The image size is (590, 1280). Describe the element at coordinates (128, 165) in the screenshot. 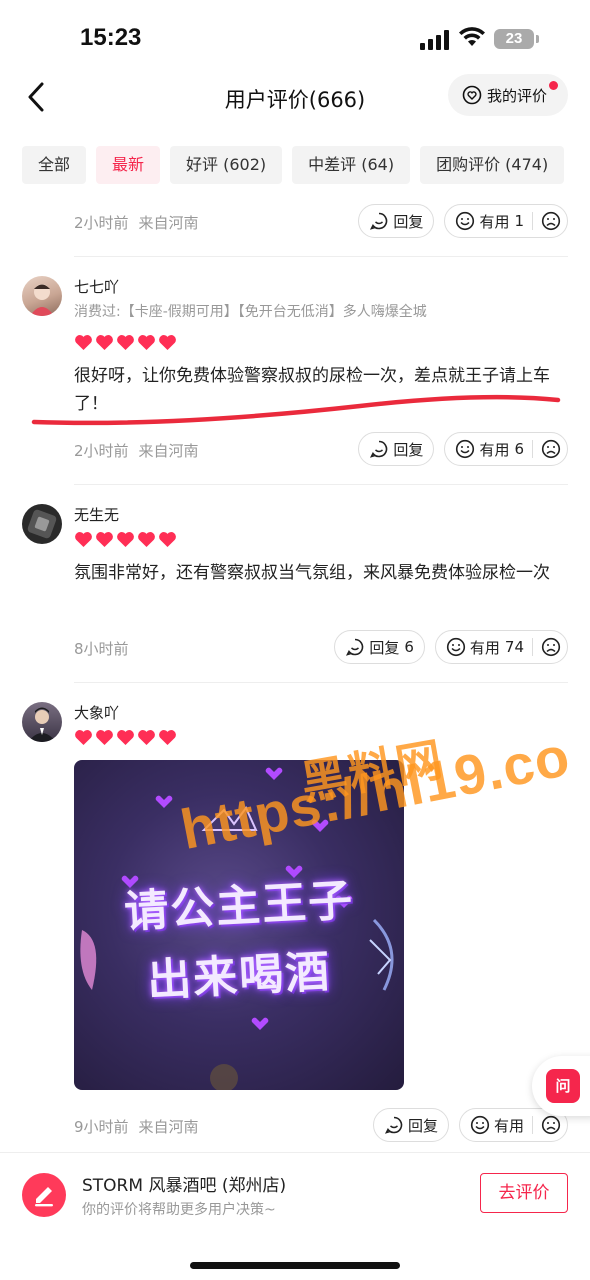

I see `tab-latest: 最新` at that location.